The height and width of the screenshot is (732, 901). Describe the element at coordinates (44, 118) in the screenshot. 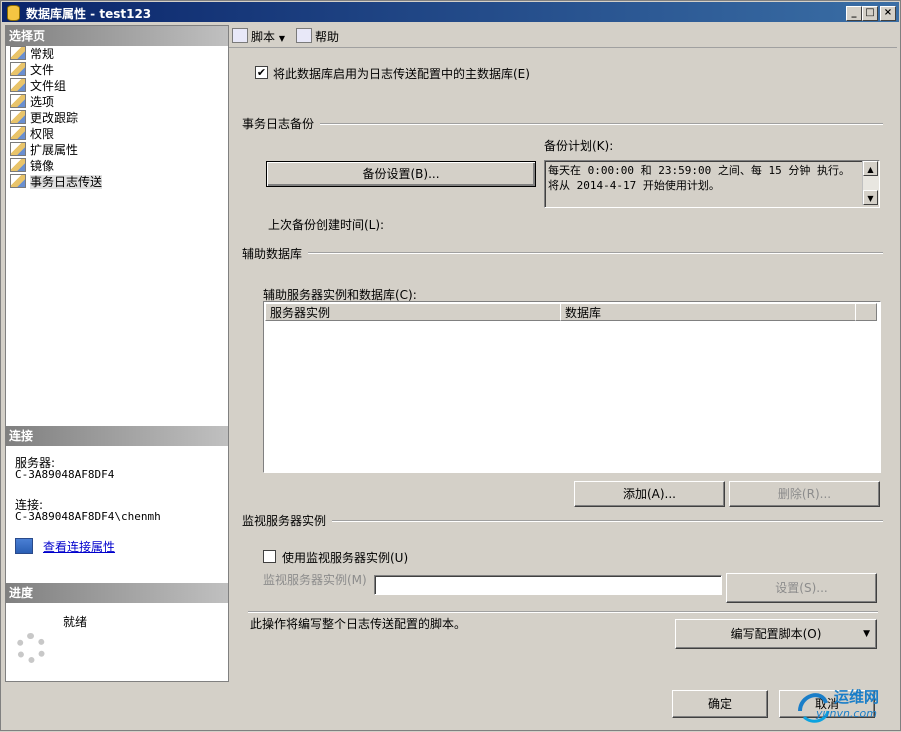

I see `nav-item-change-tracking: 更改跟踪` at that location.